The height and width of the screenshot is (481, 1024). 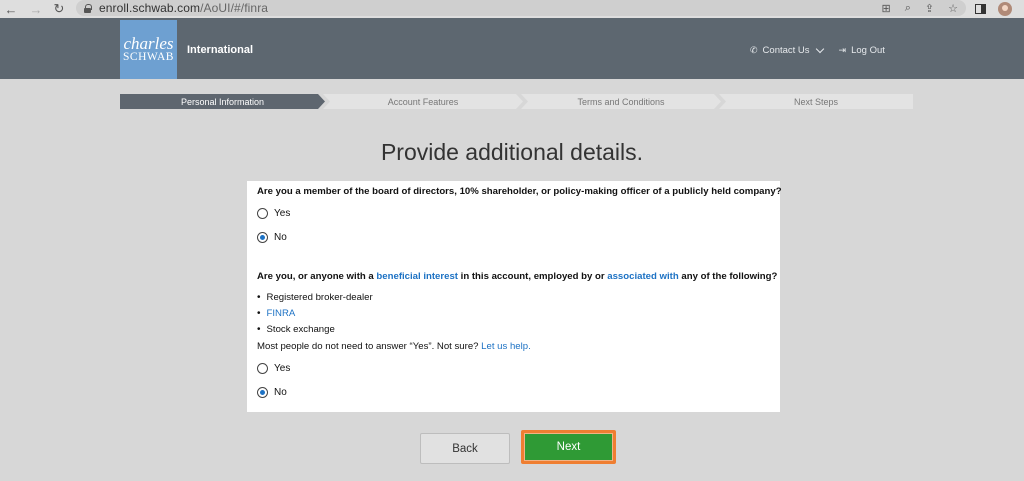 What do you see at coordinates (272, 392) in the screenshot?
I see `q2-no-option: No` at bounding box center [272, 392].